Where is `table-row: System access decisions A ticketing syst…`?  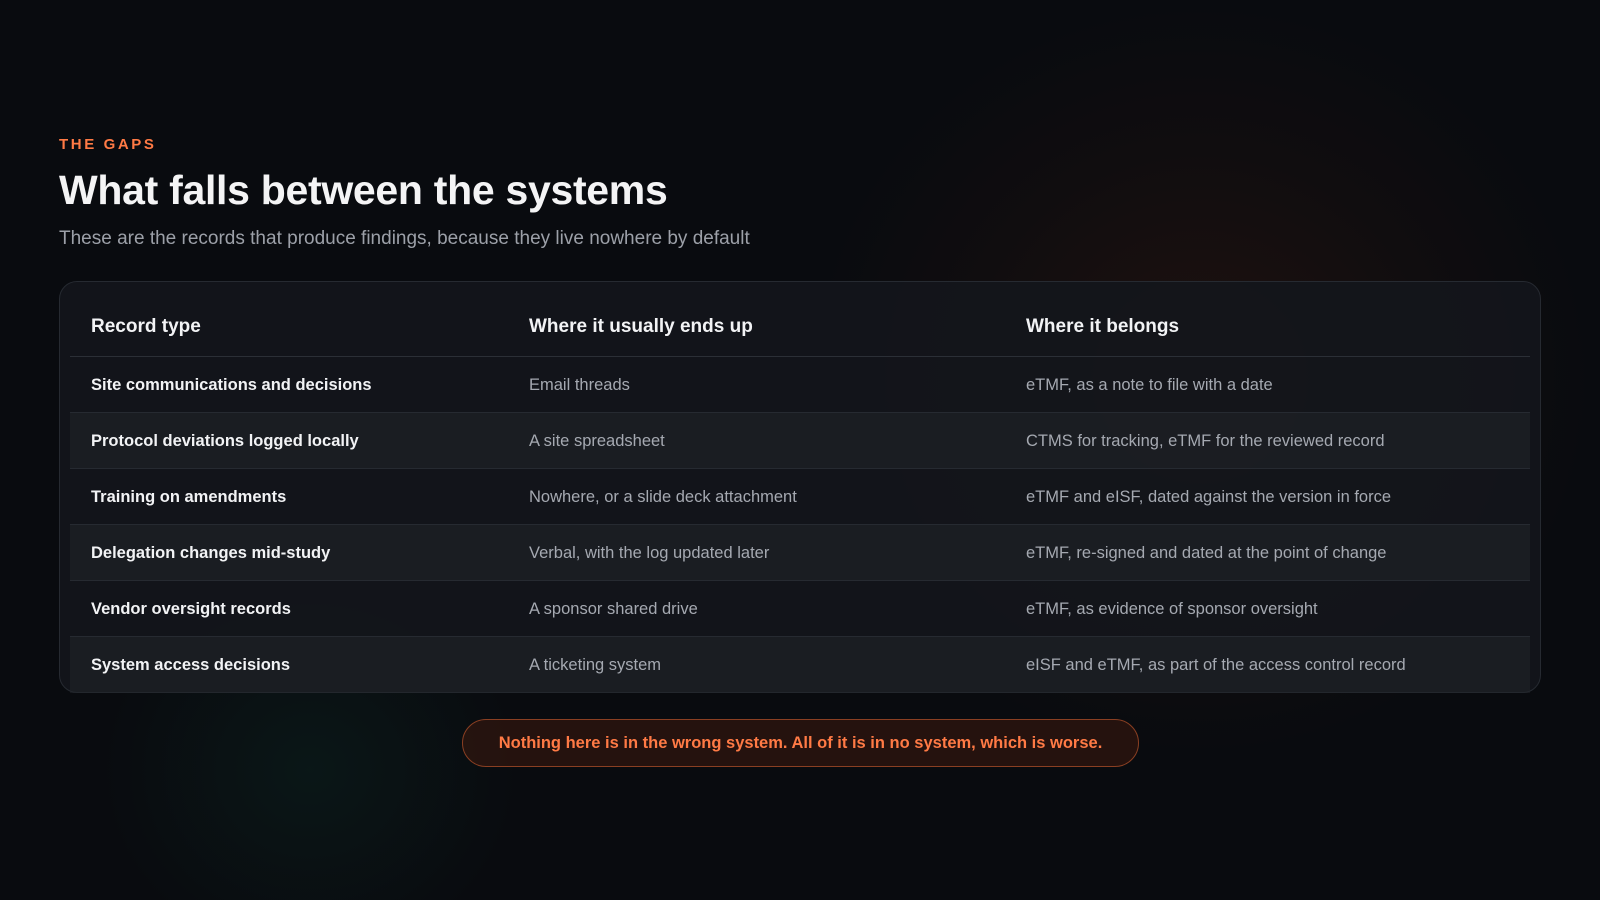
table-row: System access decisions A ticketing syst… is located at coordinates (800, 665).